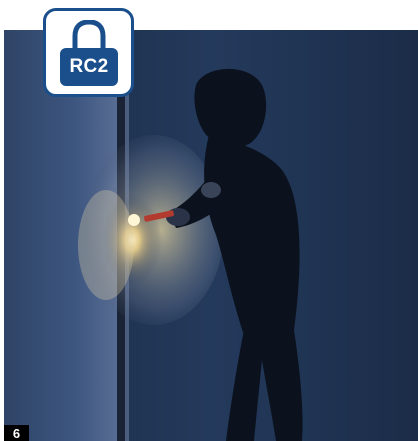 The height and width of the screenshot is (441, 418). Describe the element at coordinates (16, 433) in the screenshot. I see `page-number: 6` at that location.